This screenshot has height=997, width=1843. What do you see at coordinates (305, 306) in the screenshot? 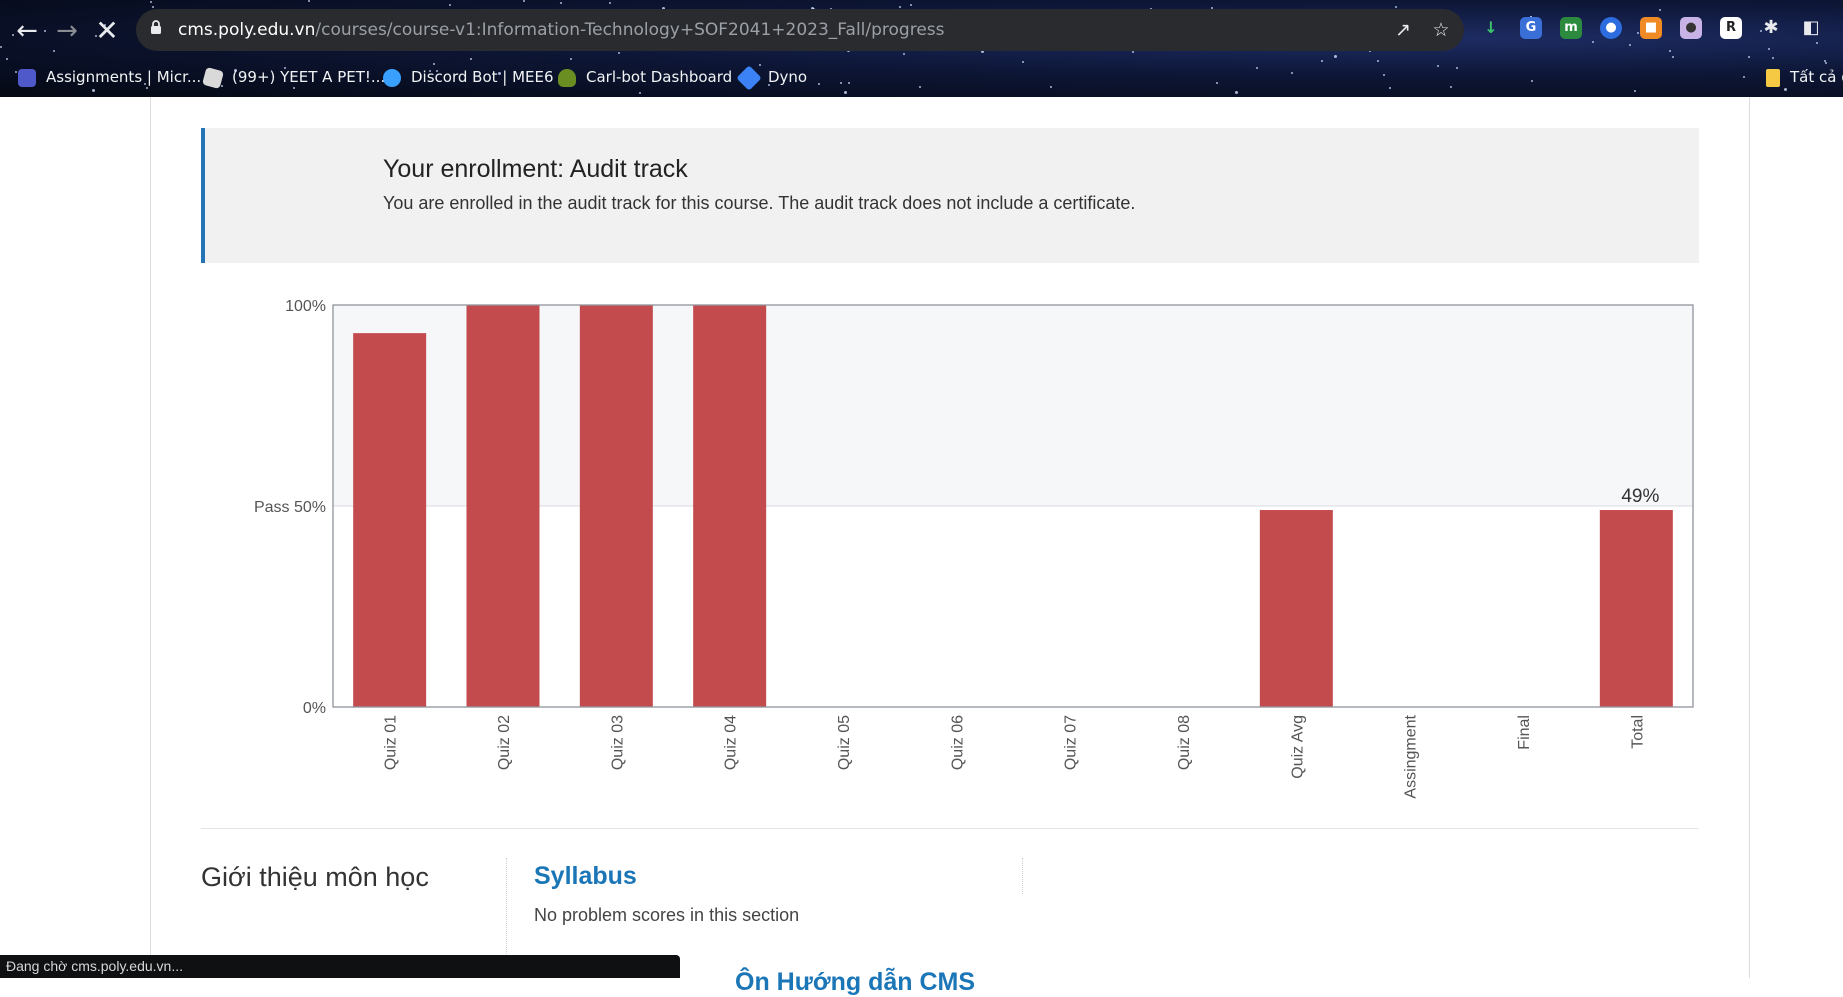
I see `y-tick-label: 100%` at bounding box center [305, 306].